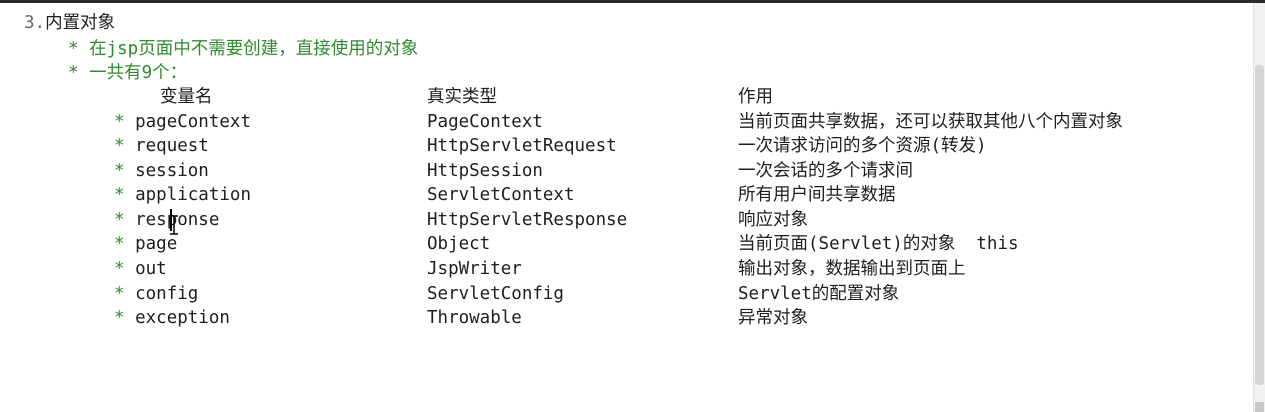  What do you see at coordinates (773, 220) in the screenshot?
I see `description: 响应对象` at bounding box center [773, 220].